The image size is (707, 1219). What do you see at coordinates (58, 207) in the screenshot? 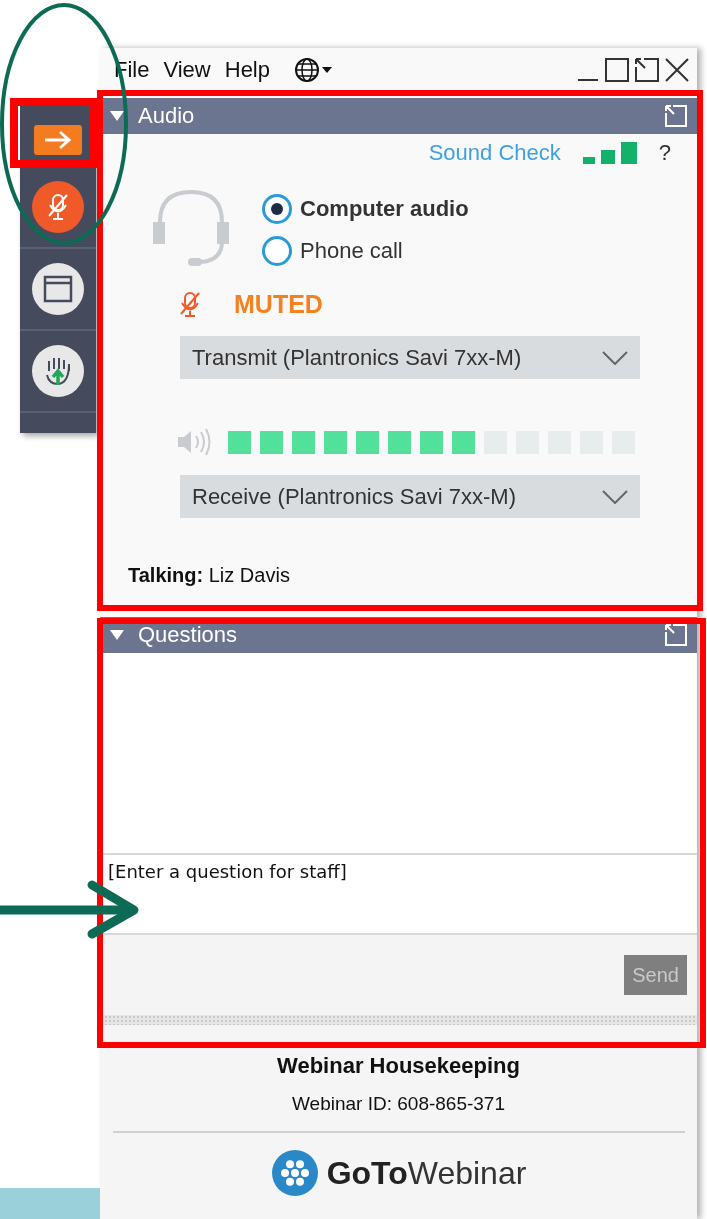
I see `microphone-button` at bounding box center [58, 207].